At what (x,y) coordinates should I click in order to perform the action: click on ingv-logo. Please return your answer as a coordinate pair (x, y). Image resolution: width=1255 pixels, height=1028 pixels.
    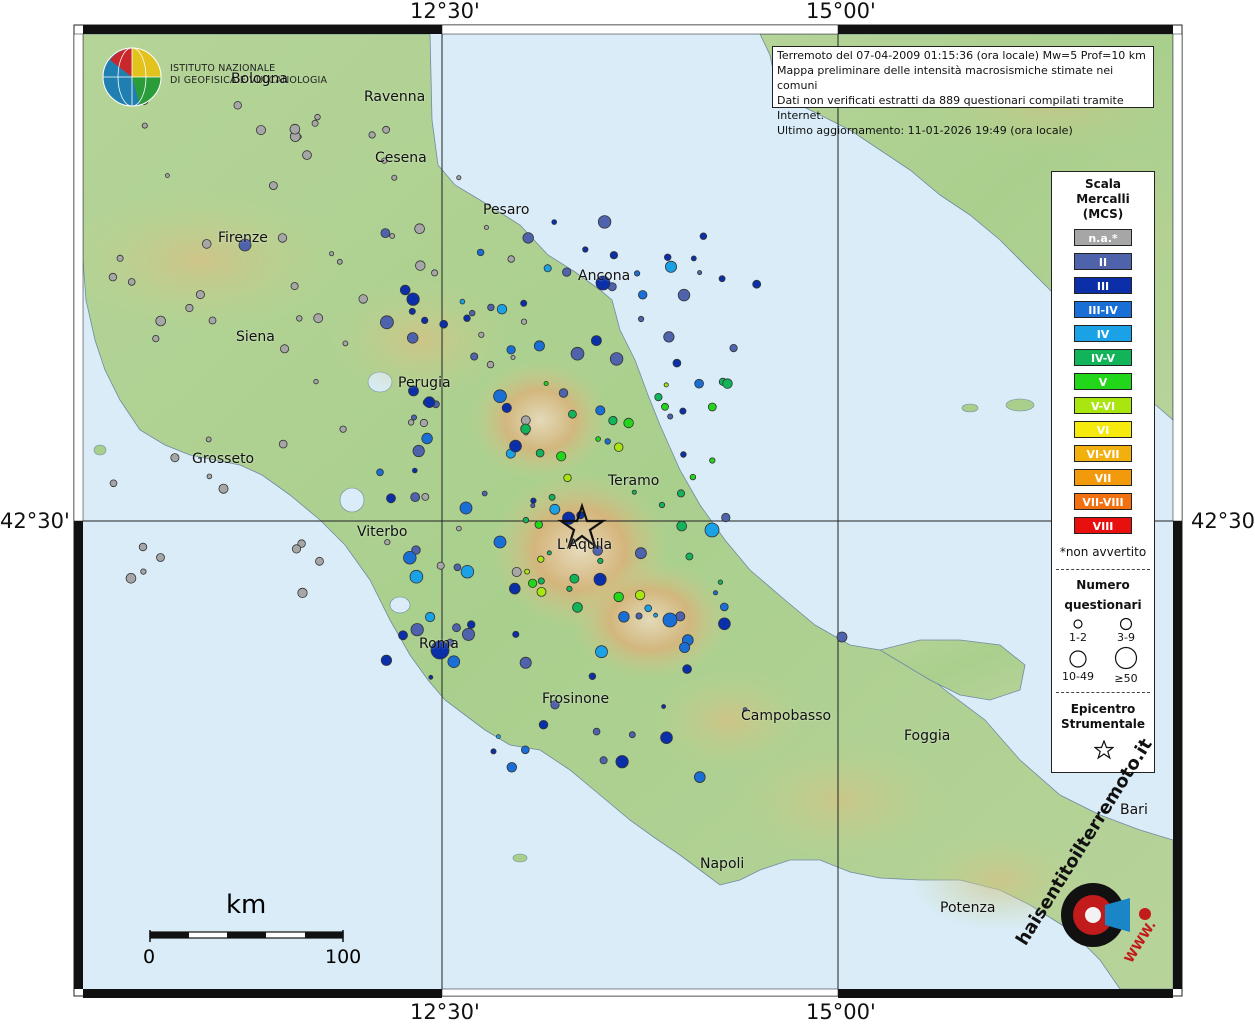
    Looking at the image, I should click on (132, 77).